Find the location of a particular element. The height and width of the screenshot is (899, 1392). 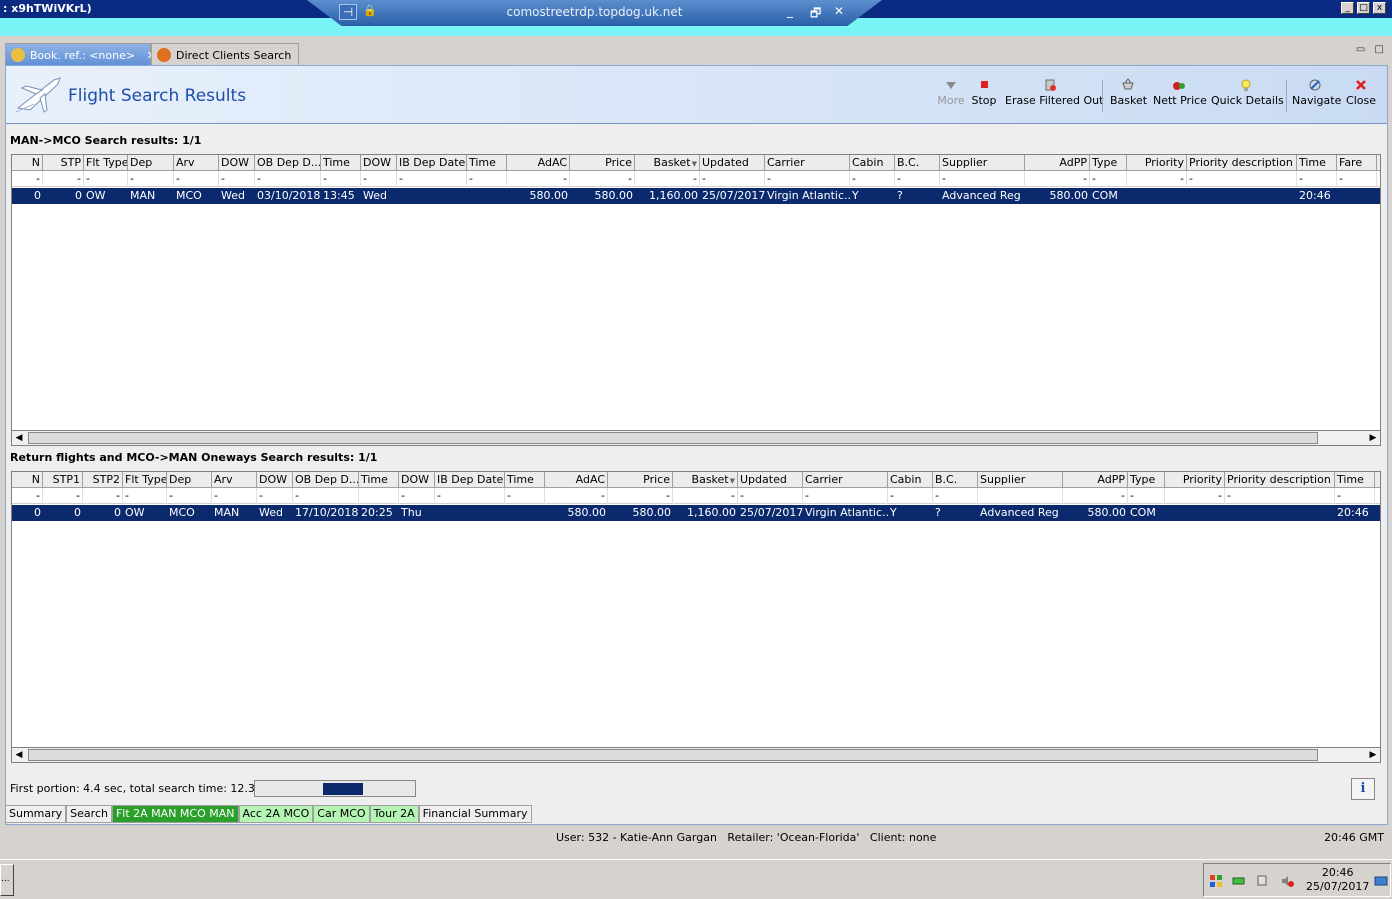

erase-filtered-out-button: Erase Filtered Out is located at coordinates (1054, 92).